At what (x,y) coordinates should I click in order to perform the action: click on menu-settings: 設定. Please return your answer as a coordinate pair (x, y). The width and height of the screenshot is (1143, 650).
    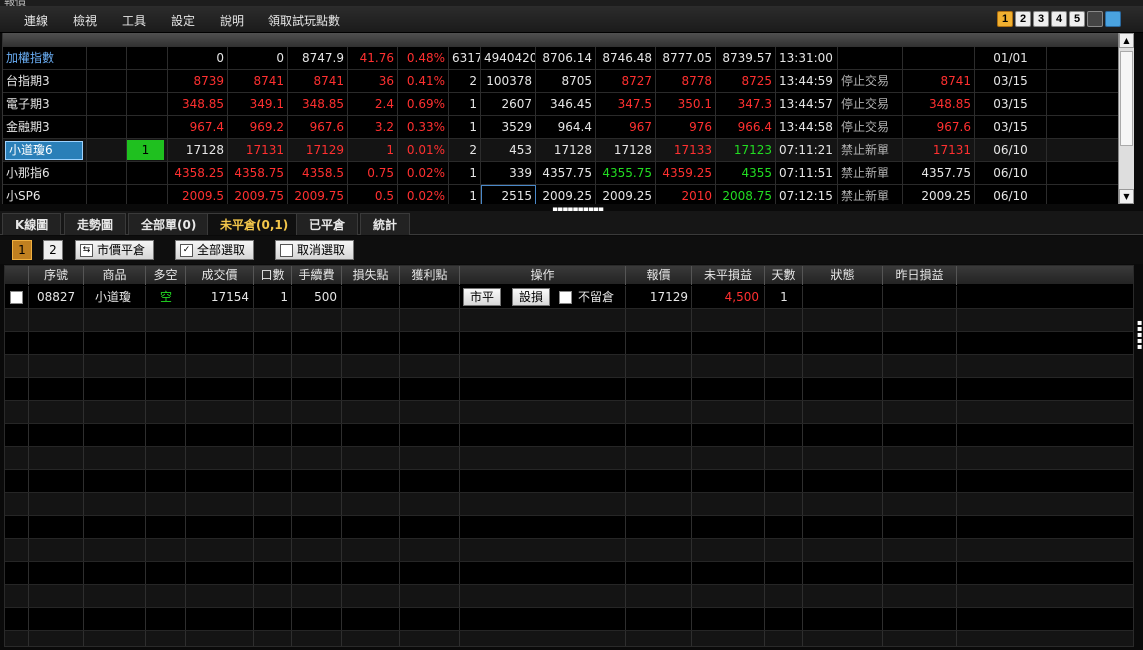
    Looking at the image, I should click on (183, 20).